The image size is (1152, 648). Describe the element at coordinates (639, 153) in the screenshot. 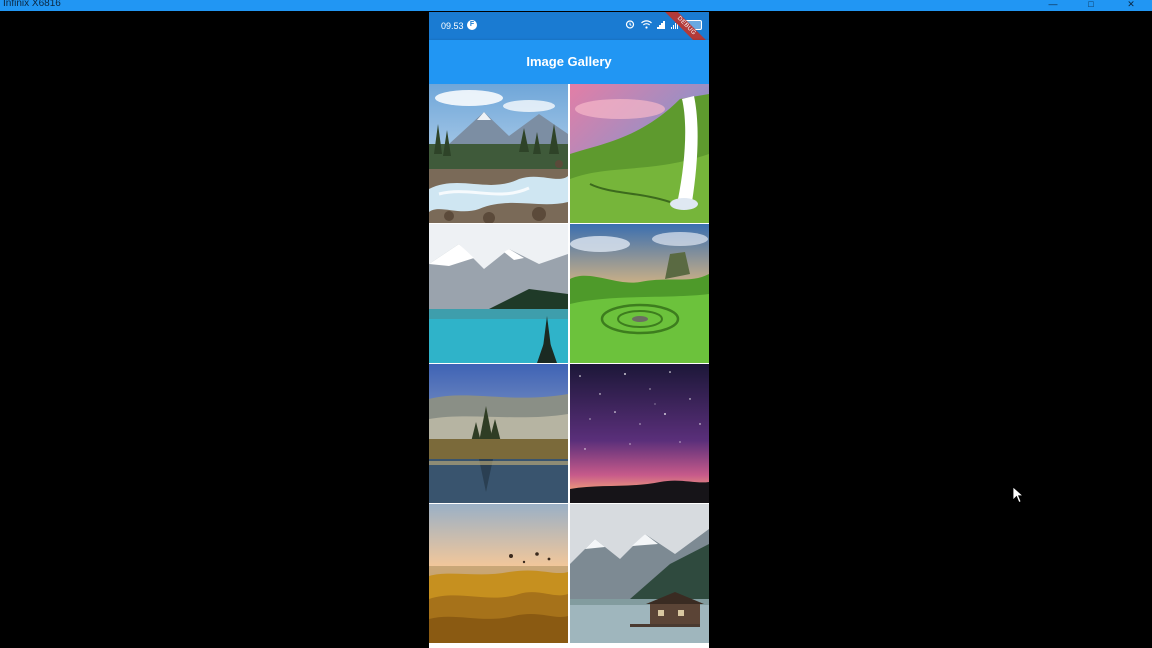

I see `waterfall-photo` at that location.